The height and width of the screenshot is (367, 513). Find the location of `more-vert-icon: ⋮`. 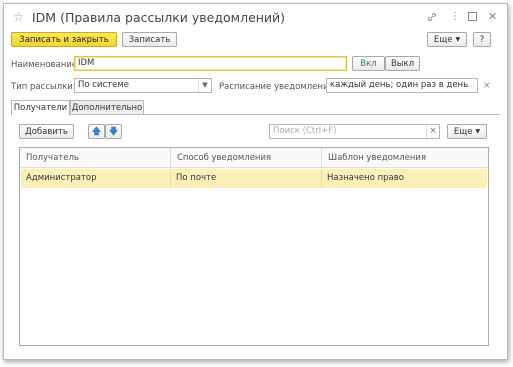

more-vert-icon: ⋮ is located at coordinates (455, 17).